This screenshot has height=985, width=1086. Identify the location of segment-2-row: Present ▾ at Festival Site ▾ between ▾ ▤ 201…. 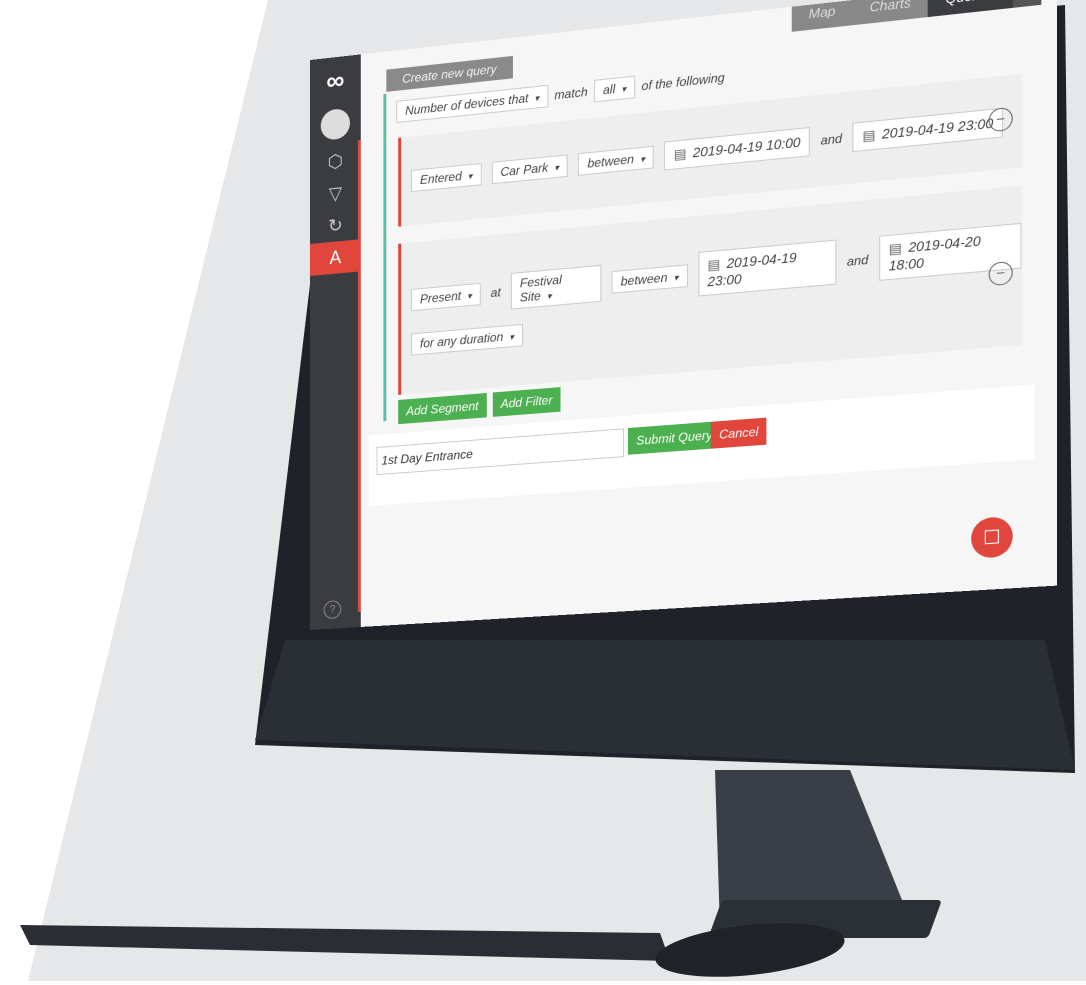
(716, 271).